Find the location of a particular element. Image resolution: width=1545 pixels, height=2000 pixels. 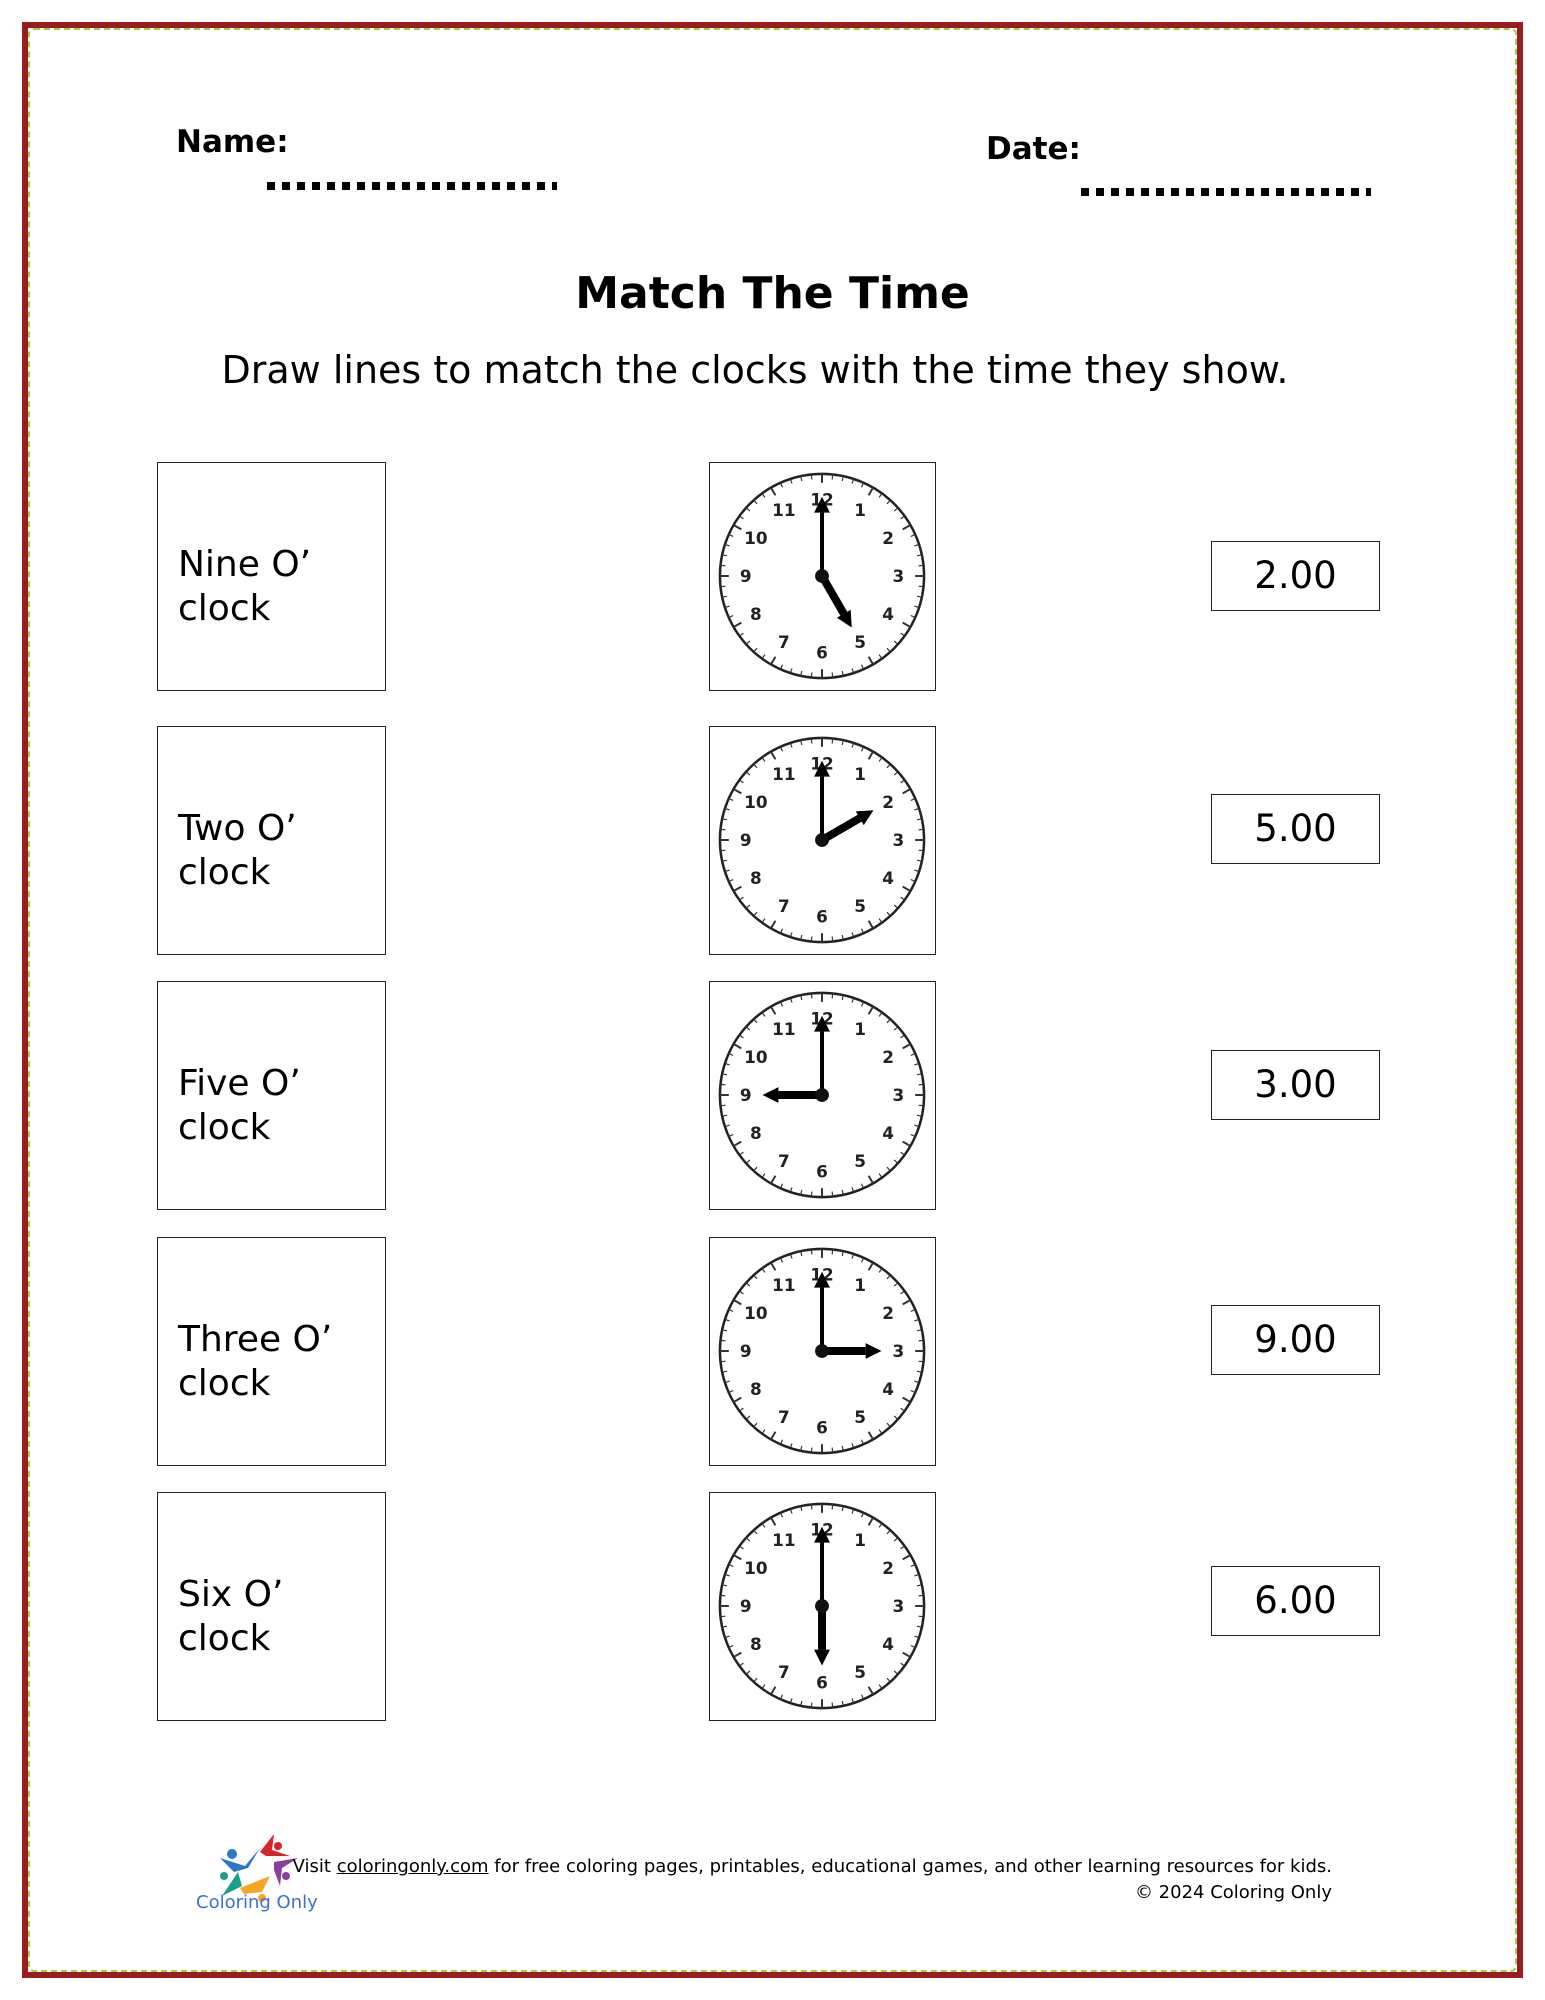

footer-visit-prefix: Visit is located at coordinates (314, 1866).